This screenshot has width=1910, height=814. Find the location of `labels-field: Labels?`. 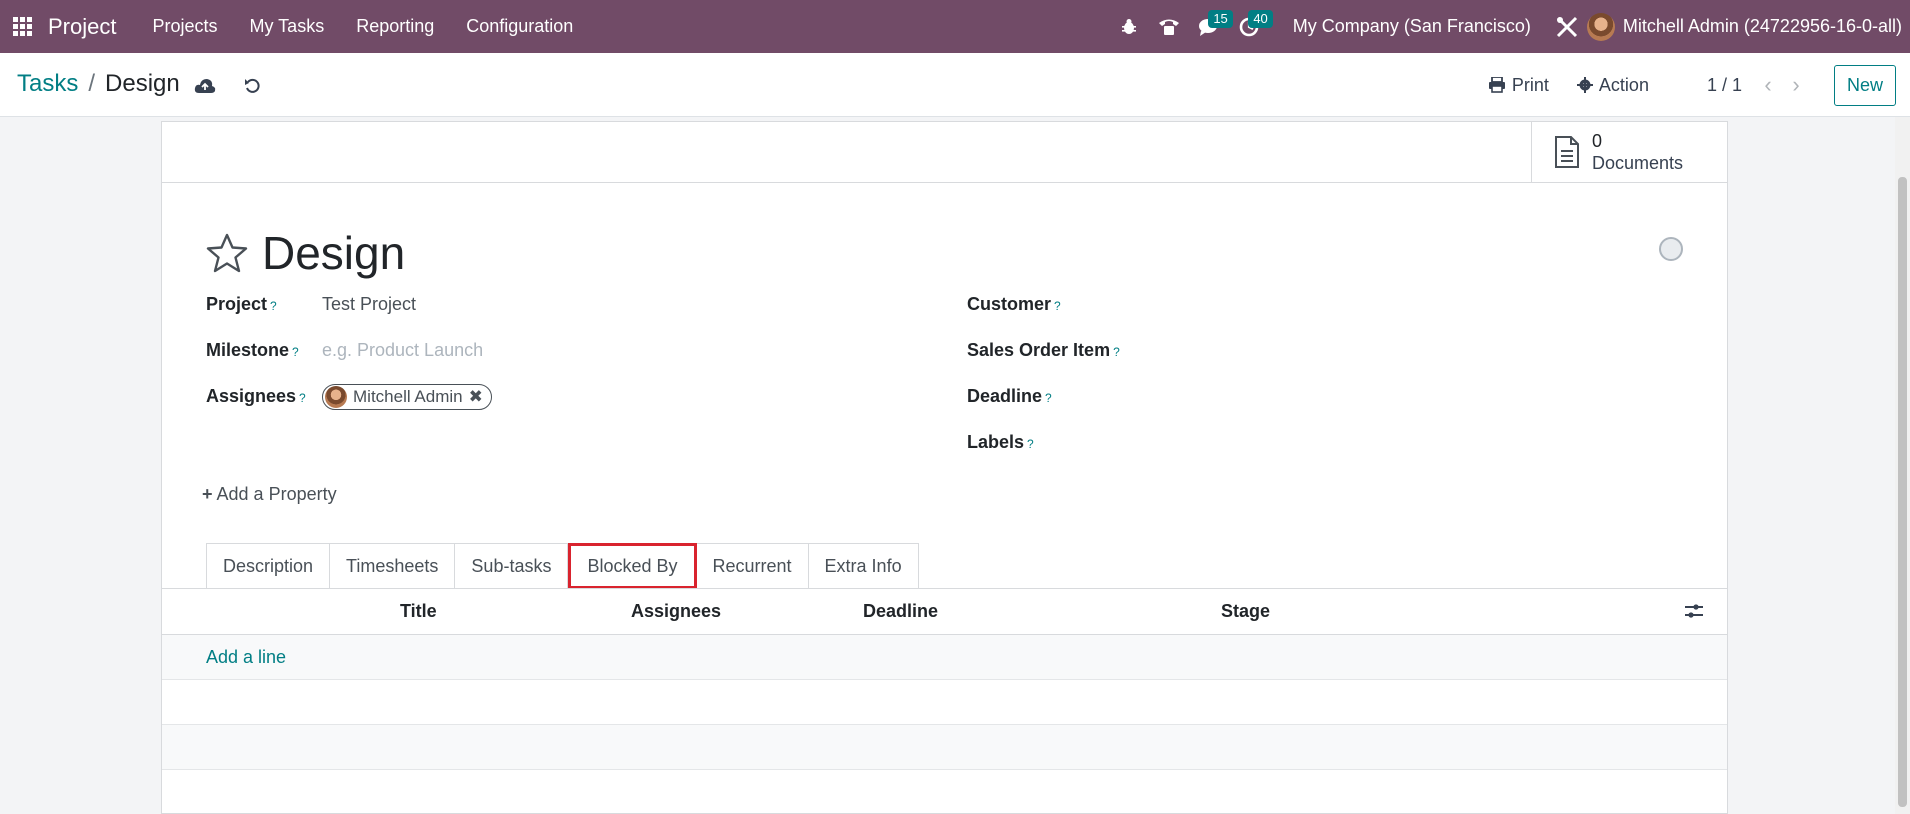

labels-field: Labels? is located at coordinates (1000, 442).